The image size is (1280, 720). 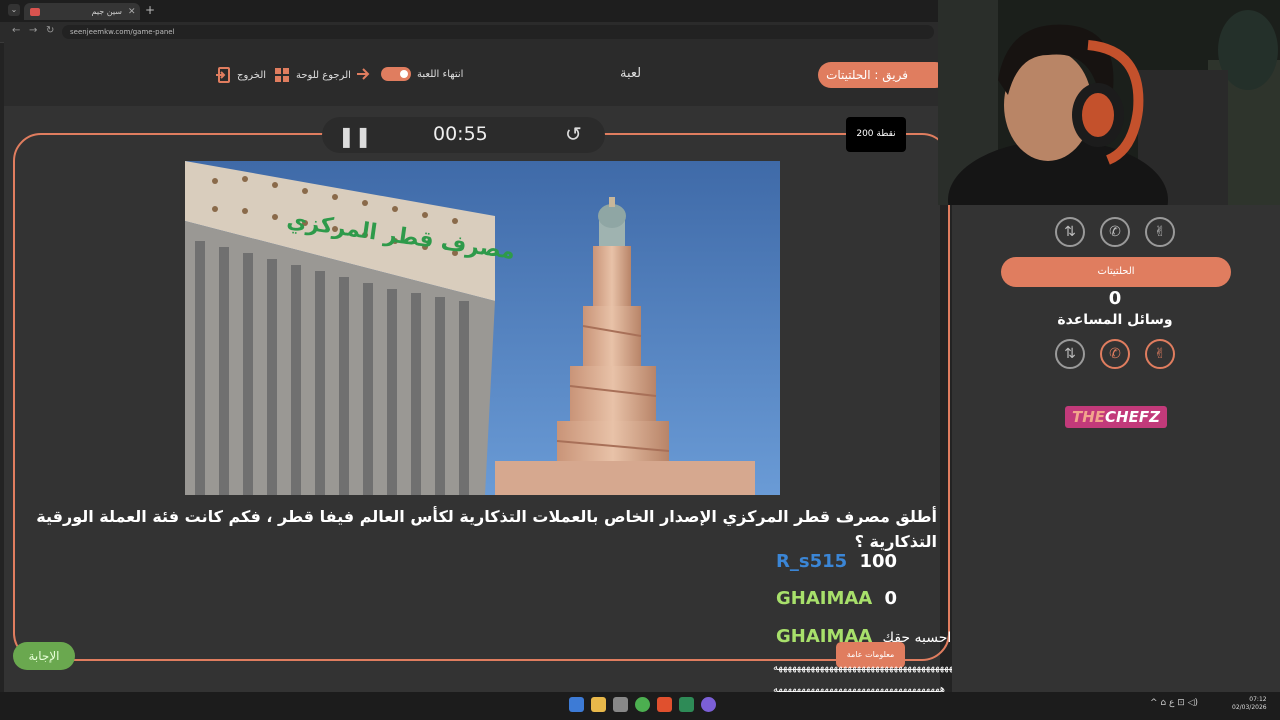 I want to click on back-to-board-label: الرجوع للوحة, so click(x=323, y=75).